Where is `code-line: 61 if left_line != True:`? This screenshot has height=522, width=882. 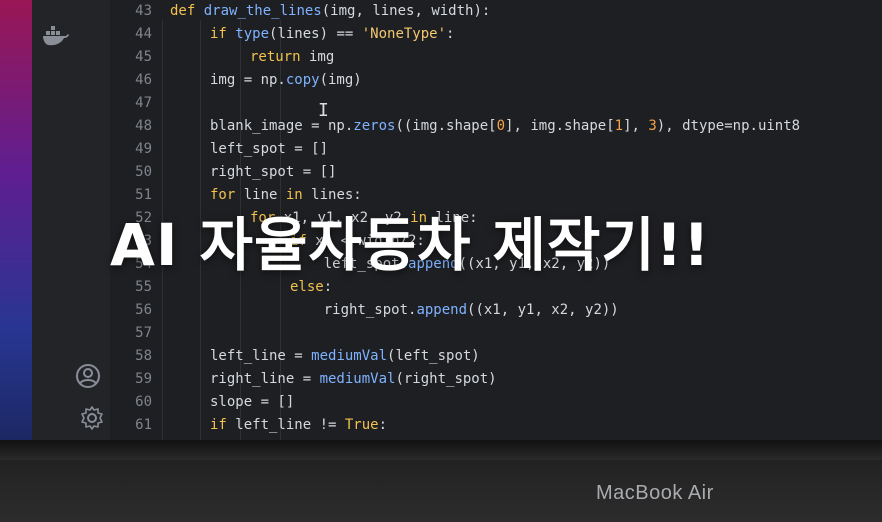
code-line: 61 if left_line != True: is located at coordinates (248, 425).